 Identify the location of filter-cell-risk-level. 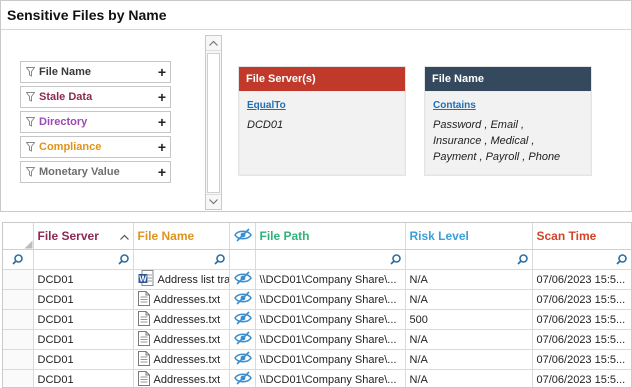
(469, 259).